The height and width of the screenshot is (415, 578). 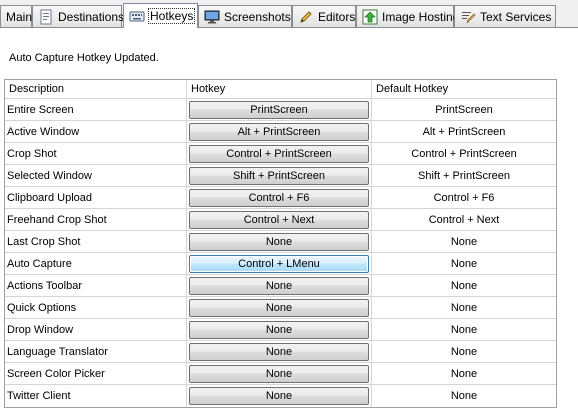 I want to click on tab-image-hosting: Image Hosting, so click(x=407, y=16).